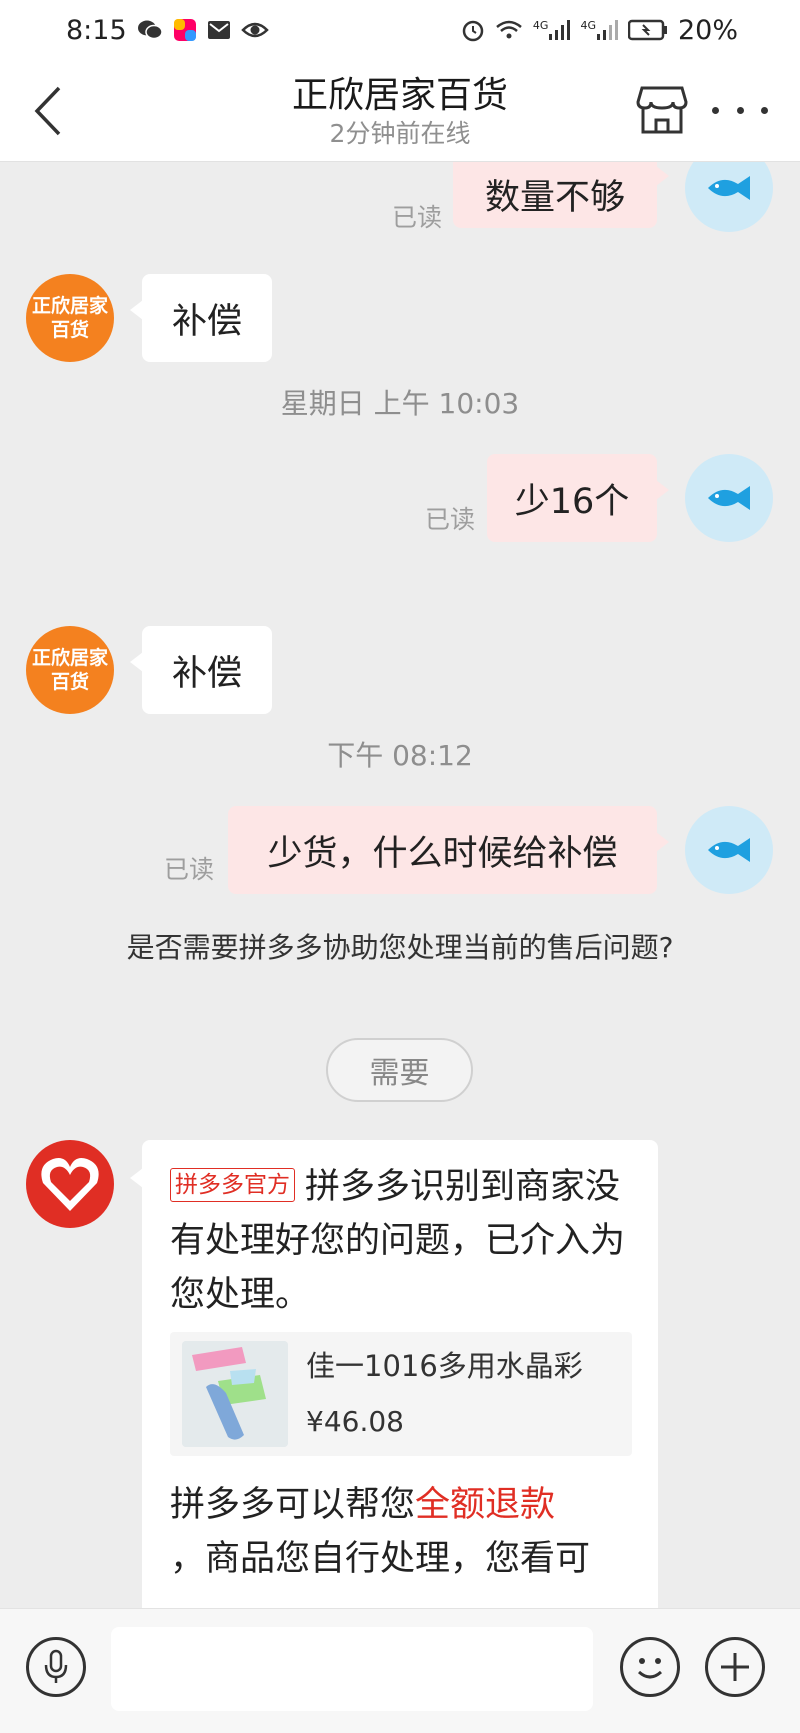 The width and height of the screenshot is (800, 1733). Describe the element at coordinates (473, 30) in the screenshot. I see `alarm-icon` at that location.